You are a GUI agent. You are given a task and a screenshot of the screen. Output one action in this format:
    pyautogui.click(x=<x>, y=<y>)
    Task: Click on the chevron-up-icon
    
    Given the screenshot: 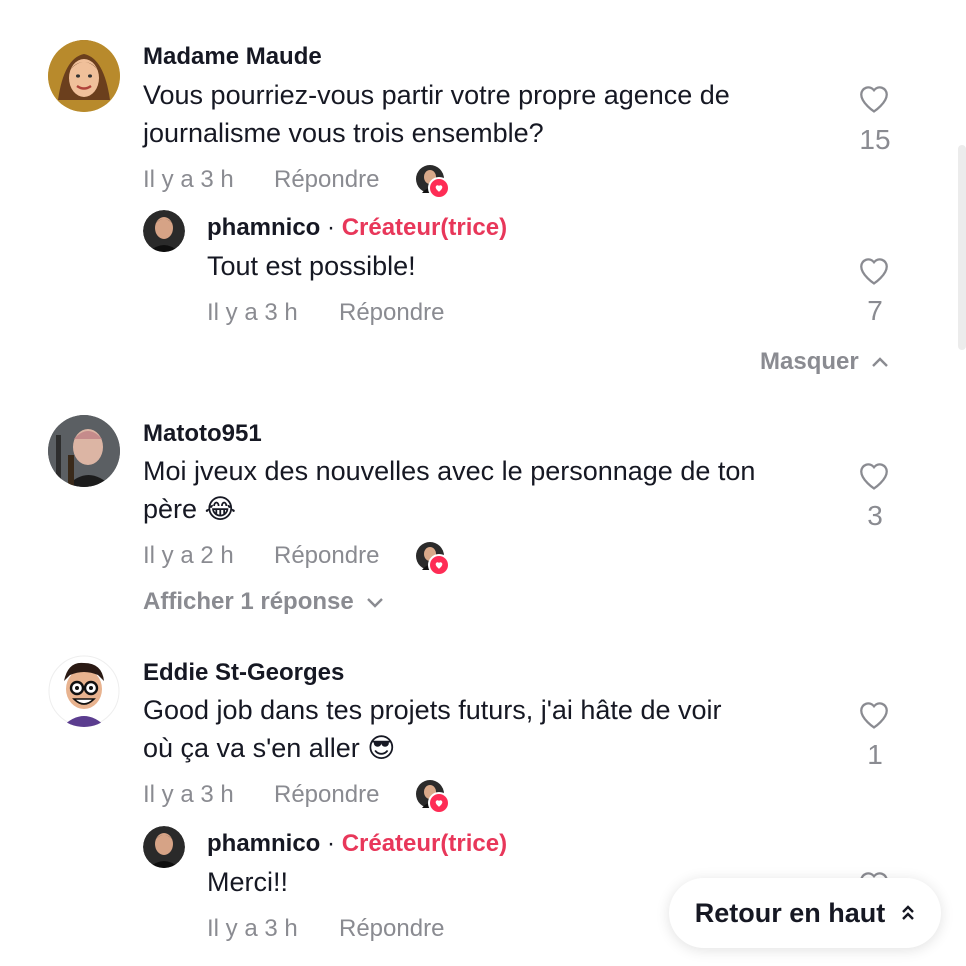 What is the action you would take?
    pyautogui.click(x=879, y=362)
    